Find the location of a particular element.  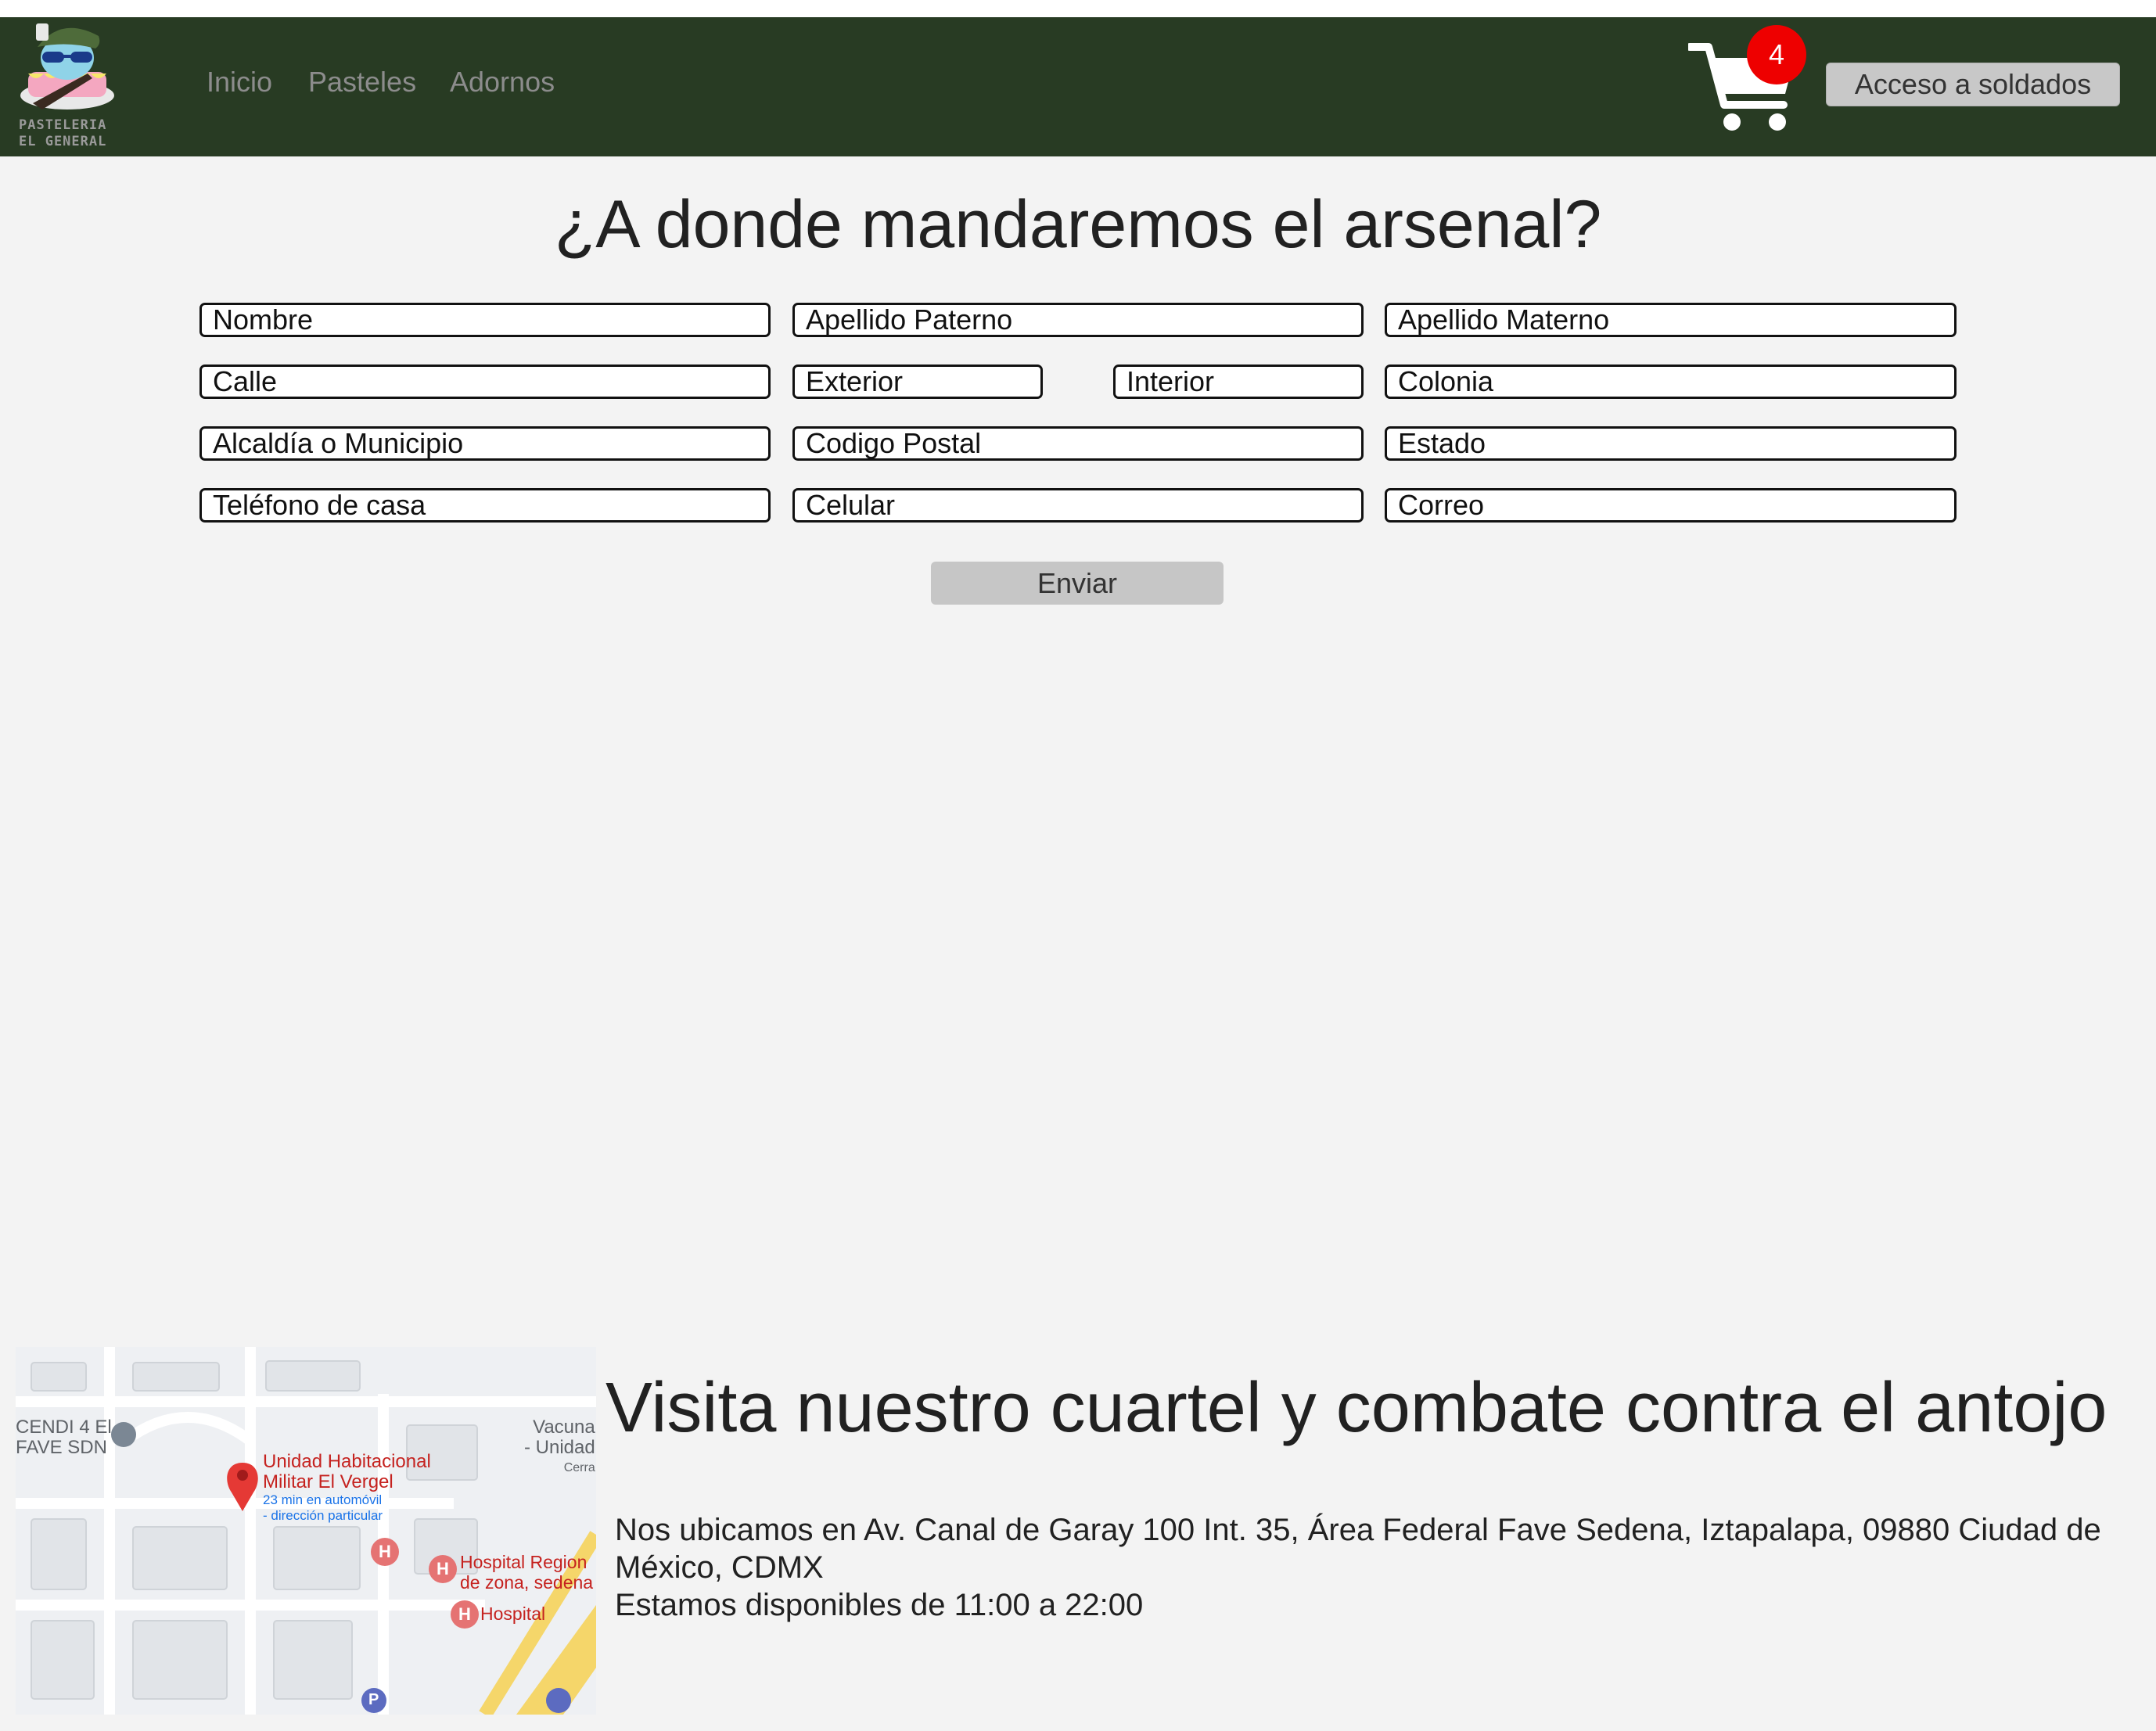

map-label-hospital: Hospital is located at coordinates (512, 1614).